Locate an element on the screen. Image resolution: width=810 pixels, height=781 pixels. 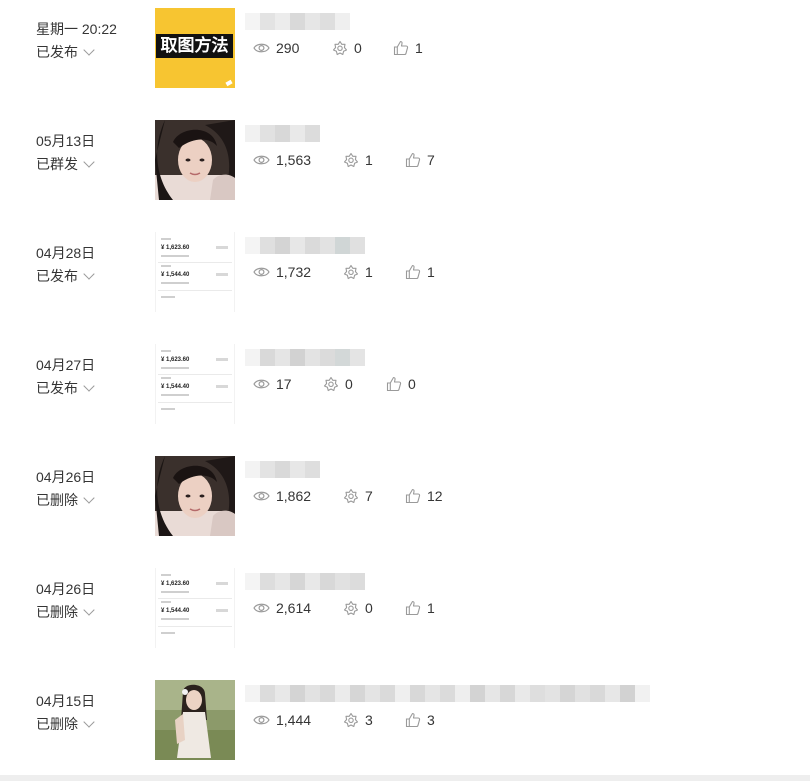
view-count: 17 is located at coordinates (272, 384).